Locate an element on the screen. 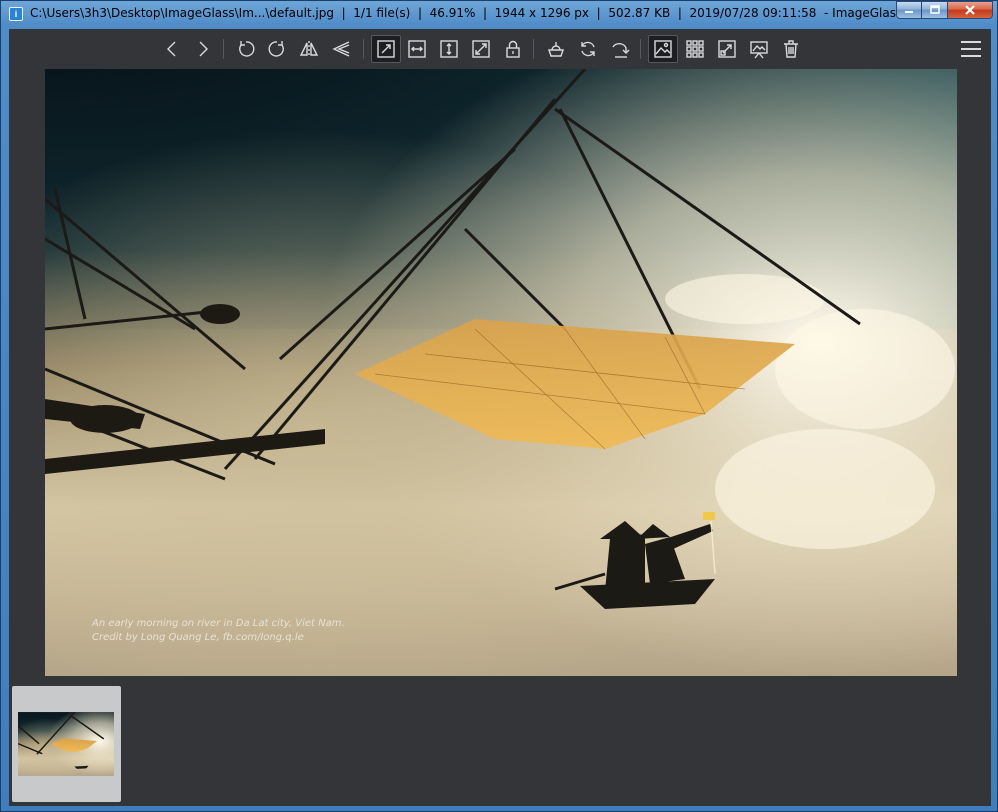 This screenshot has width=998, height=812. chevron-right-icon is located at coordinates (203, 49).